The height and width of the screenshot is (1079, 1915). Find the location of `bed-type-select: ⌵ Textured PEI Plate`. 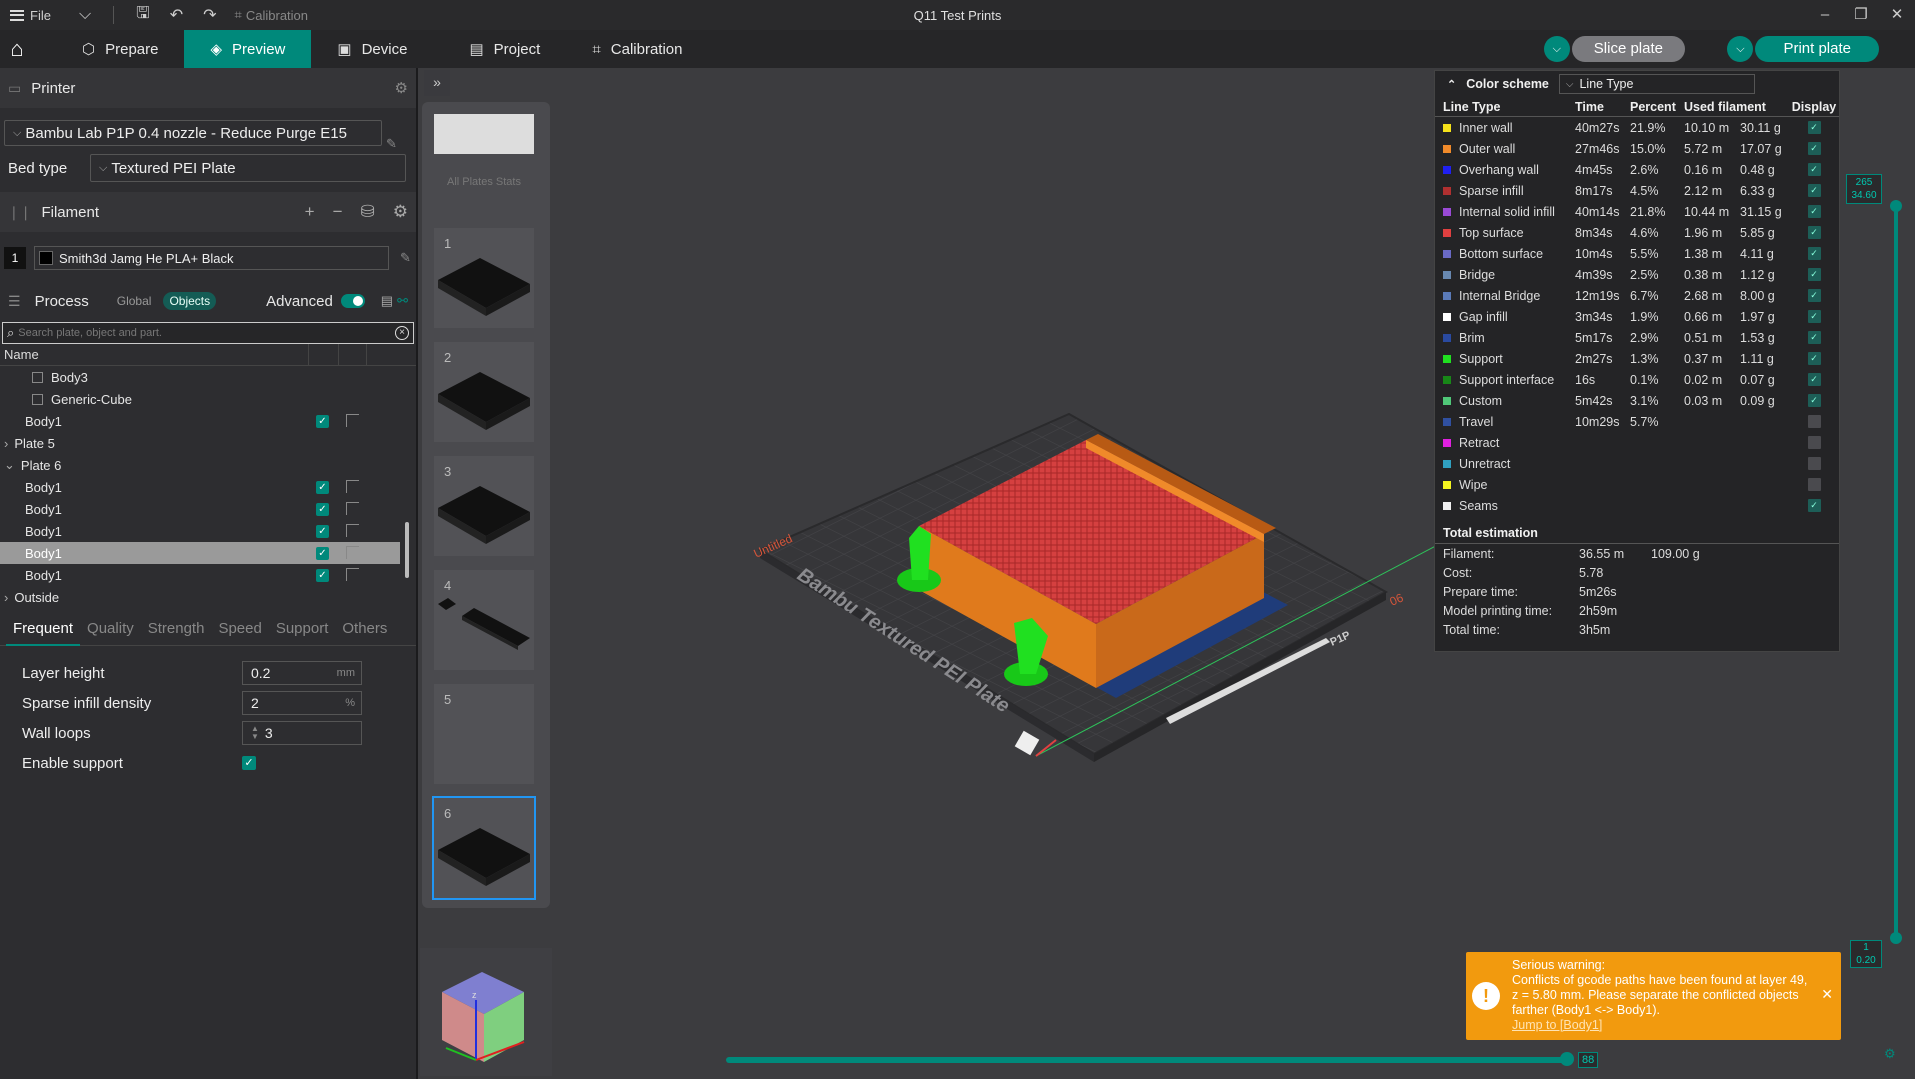

bed-type-select: ⌵ Textured PEI Plate is located at coordinates (248, 168).